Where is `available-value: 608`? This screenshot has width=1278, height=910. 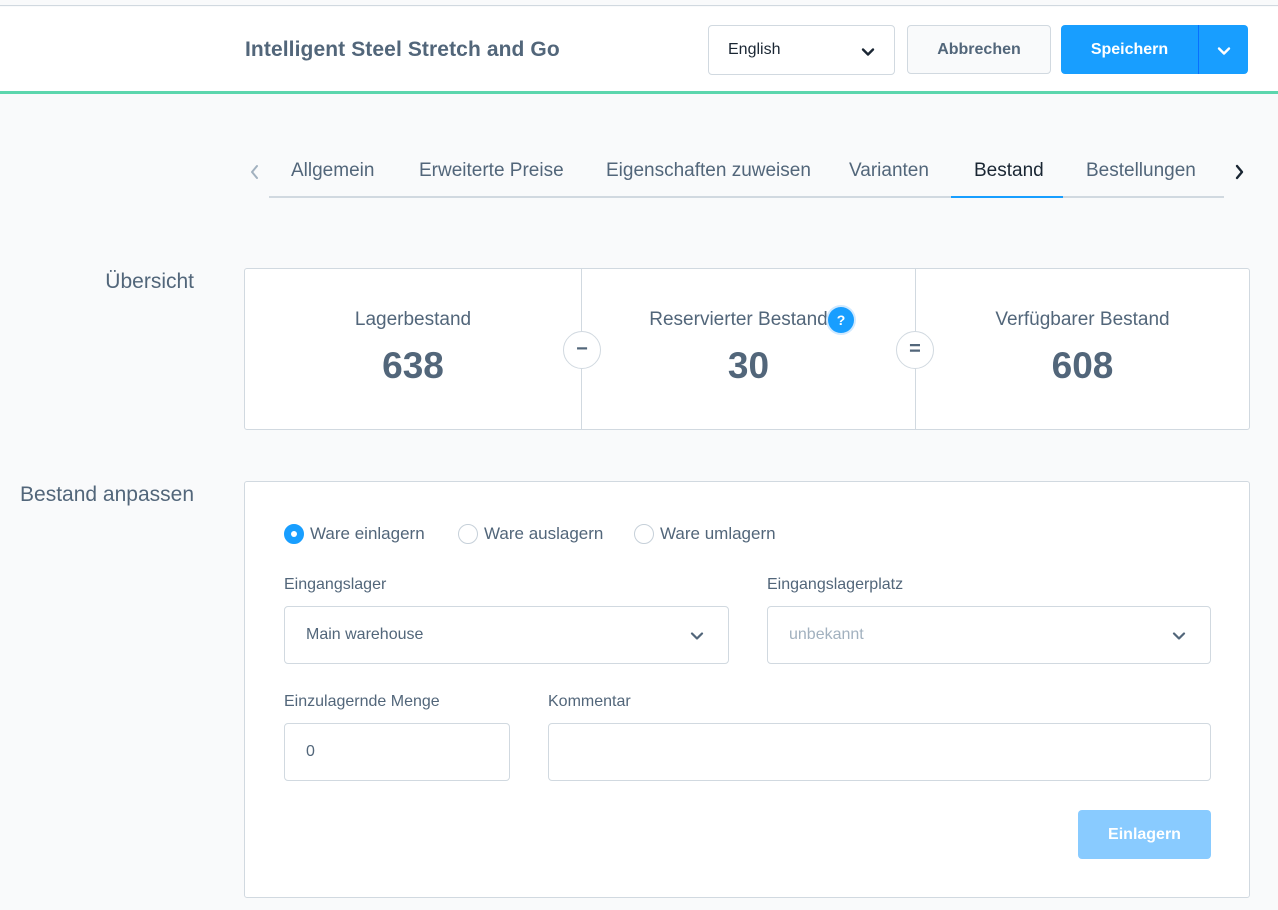 available-value: 608 is located at coordinates (1082, 365).